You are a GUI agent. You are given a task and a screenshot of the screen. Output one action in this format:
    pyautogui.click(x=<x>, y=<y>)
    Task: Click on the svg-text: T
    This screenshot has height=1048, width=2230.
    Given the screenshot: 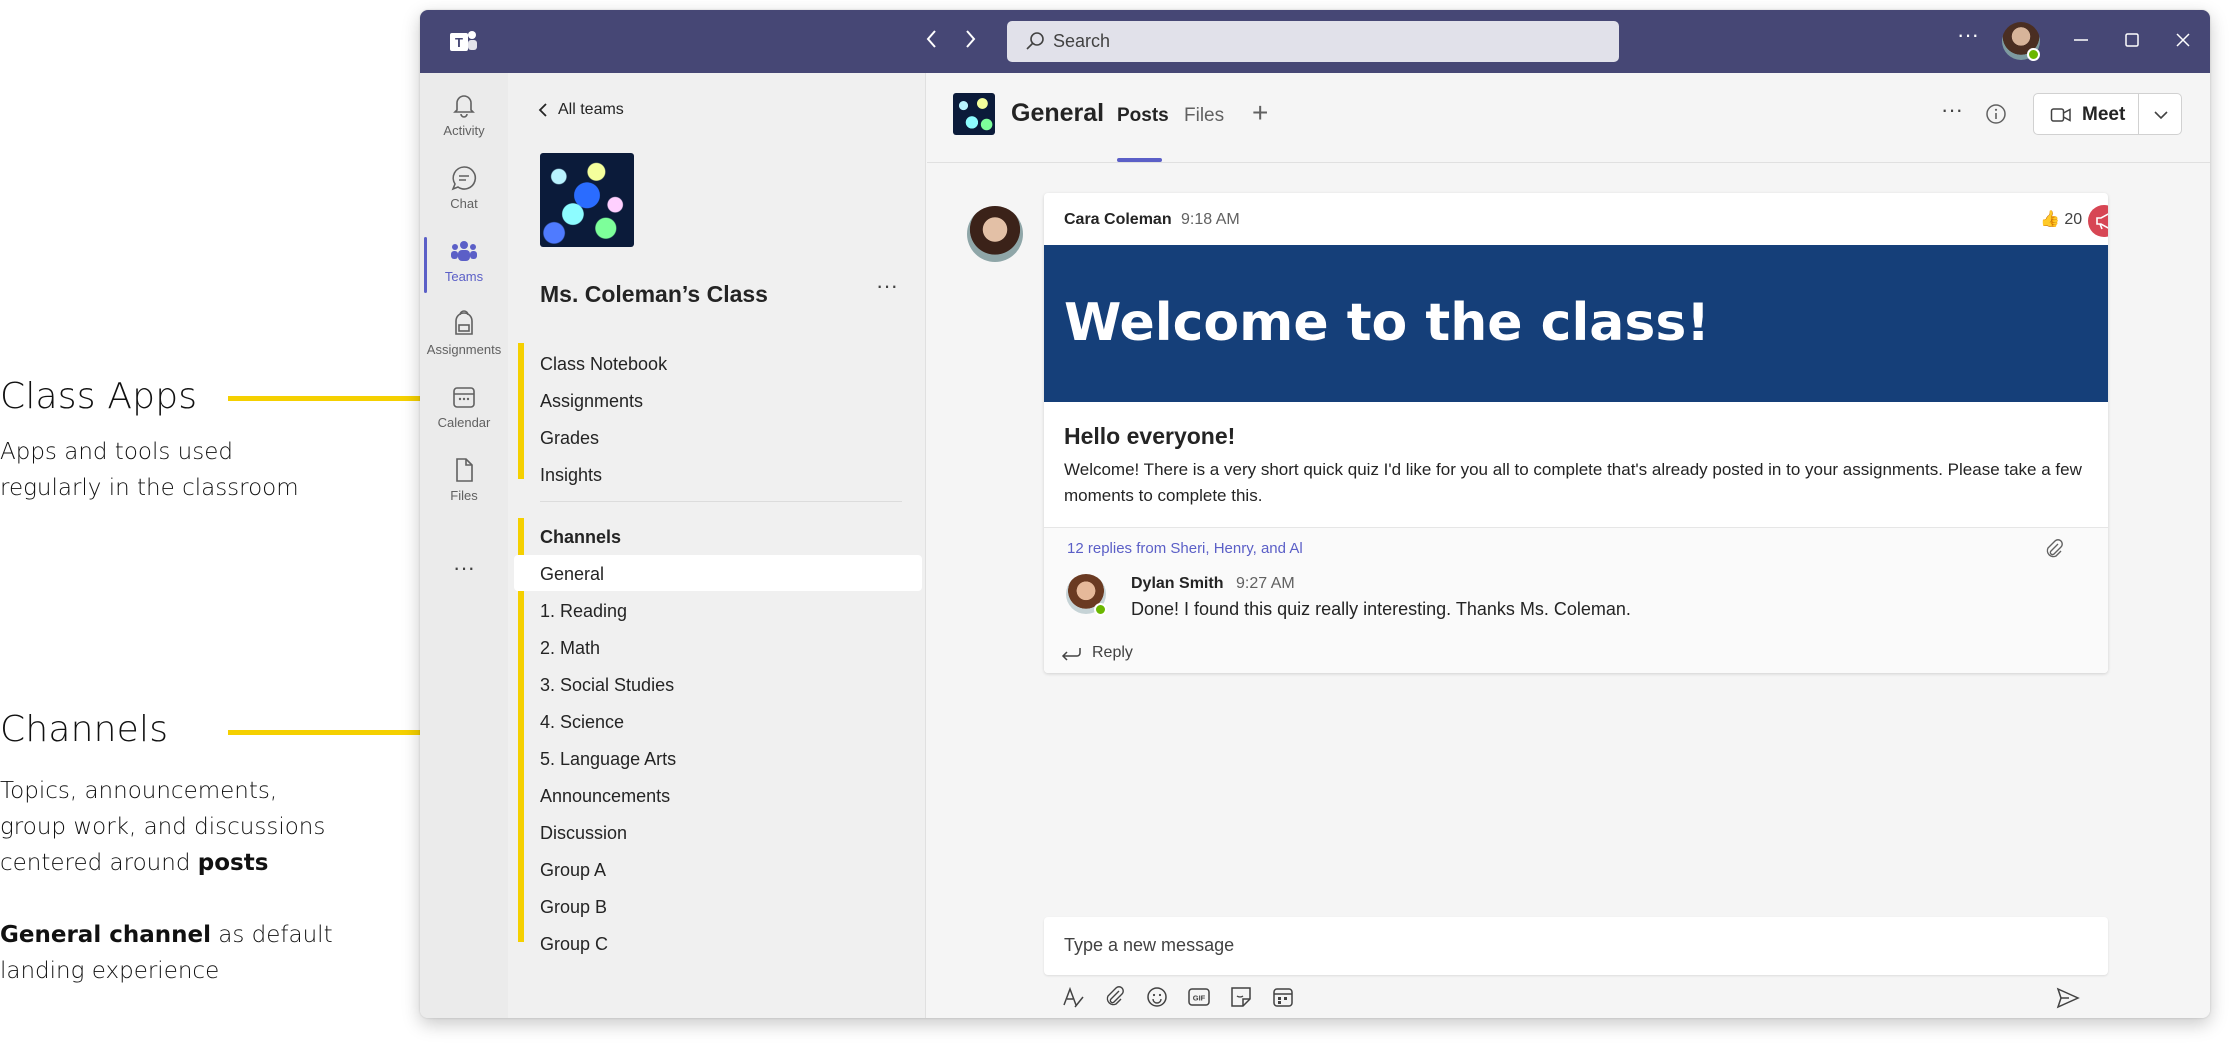 What is the action you would take?
    pyautogui.click(x=459, y=42)
    